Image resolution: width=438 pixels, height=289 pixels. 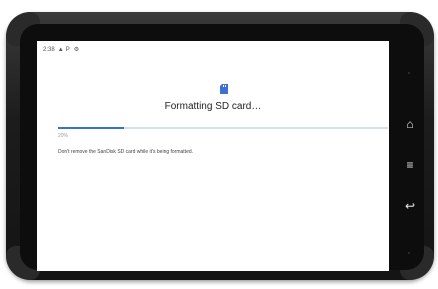 What do you see at coordinates (410, 206) in the screenshot?
I see `back-icon: ↩` at bounding box center [410, 206].